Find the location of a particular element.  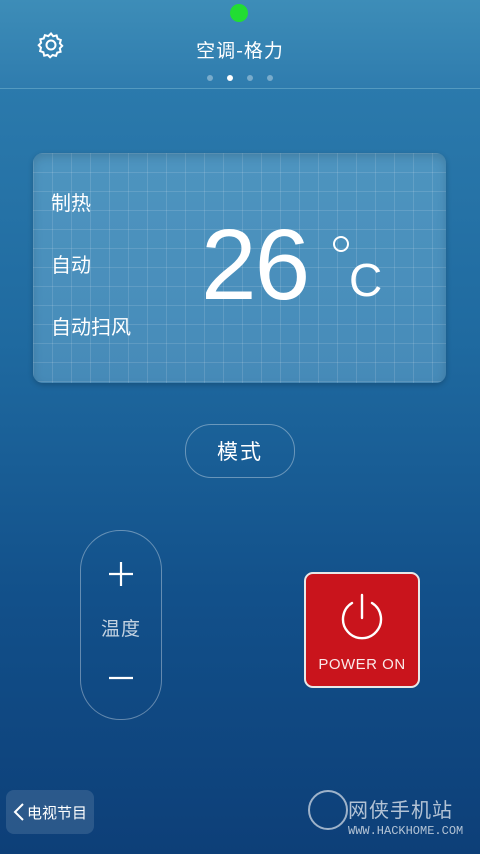

temperature-control: 温度 is located at coordinates (121, 625).